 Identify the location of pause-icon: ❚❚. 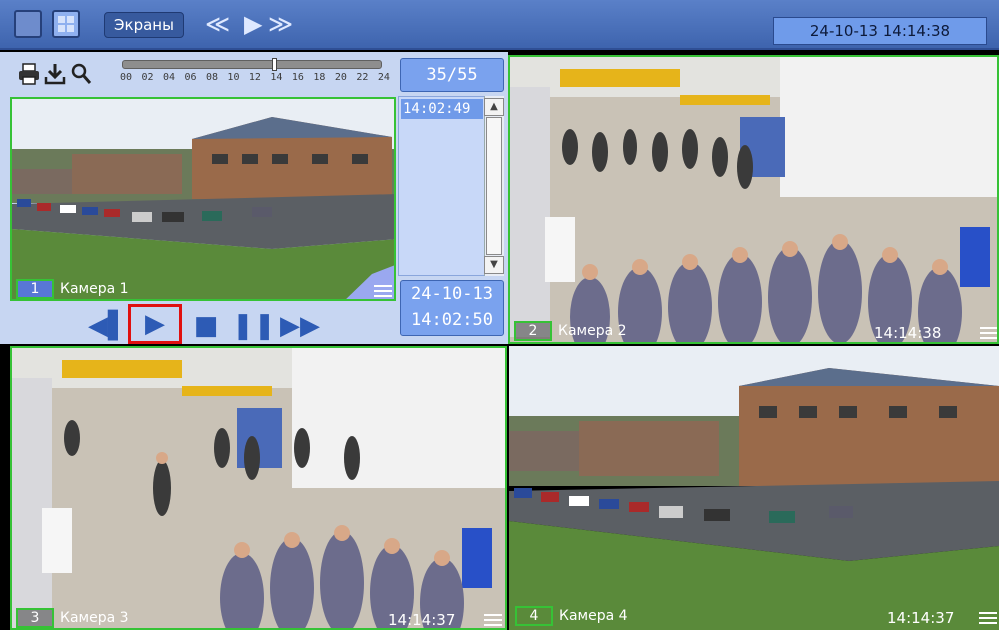
(254, 326).